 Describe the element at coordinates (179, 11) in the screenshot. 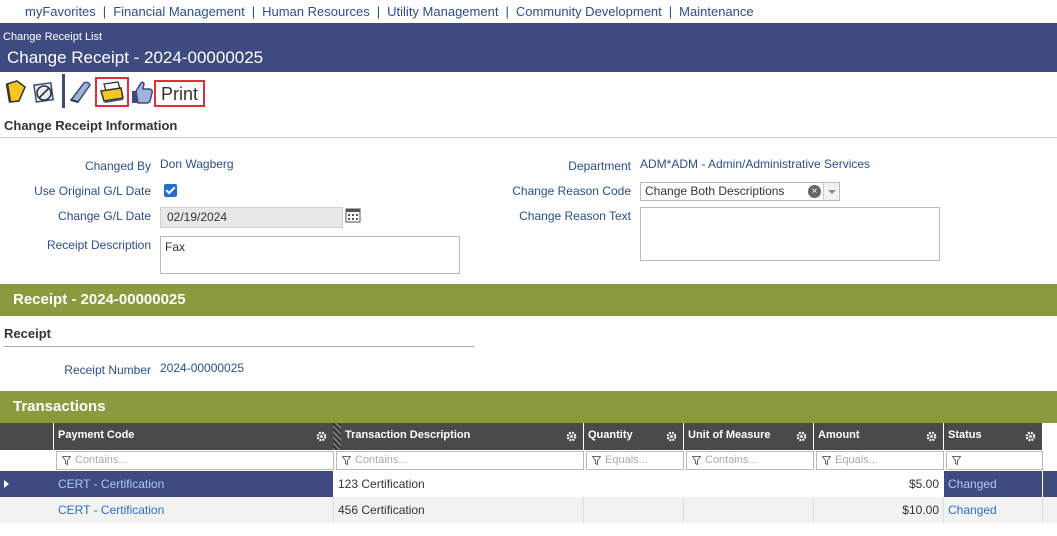

I see `nav-financial-management: Financial Management` at that location.